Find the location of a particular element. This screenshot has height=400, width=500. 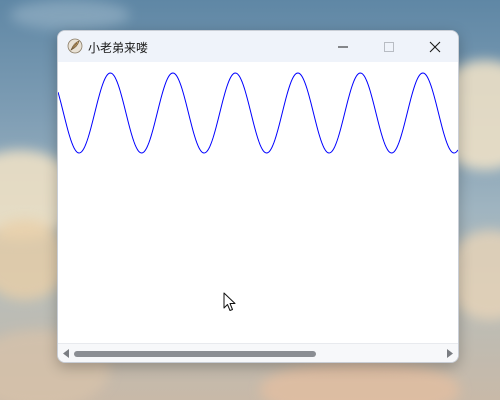

horizontal-scrollbar is located at coordinates (258, 352).